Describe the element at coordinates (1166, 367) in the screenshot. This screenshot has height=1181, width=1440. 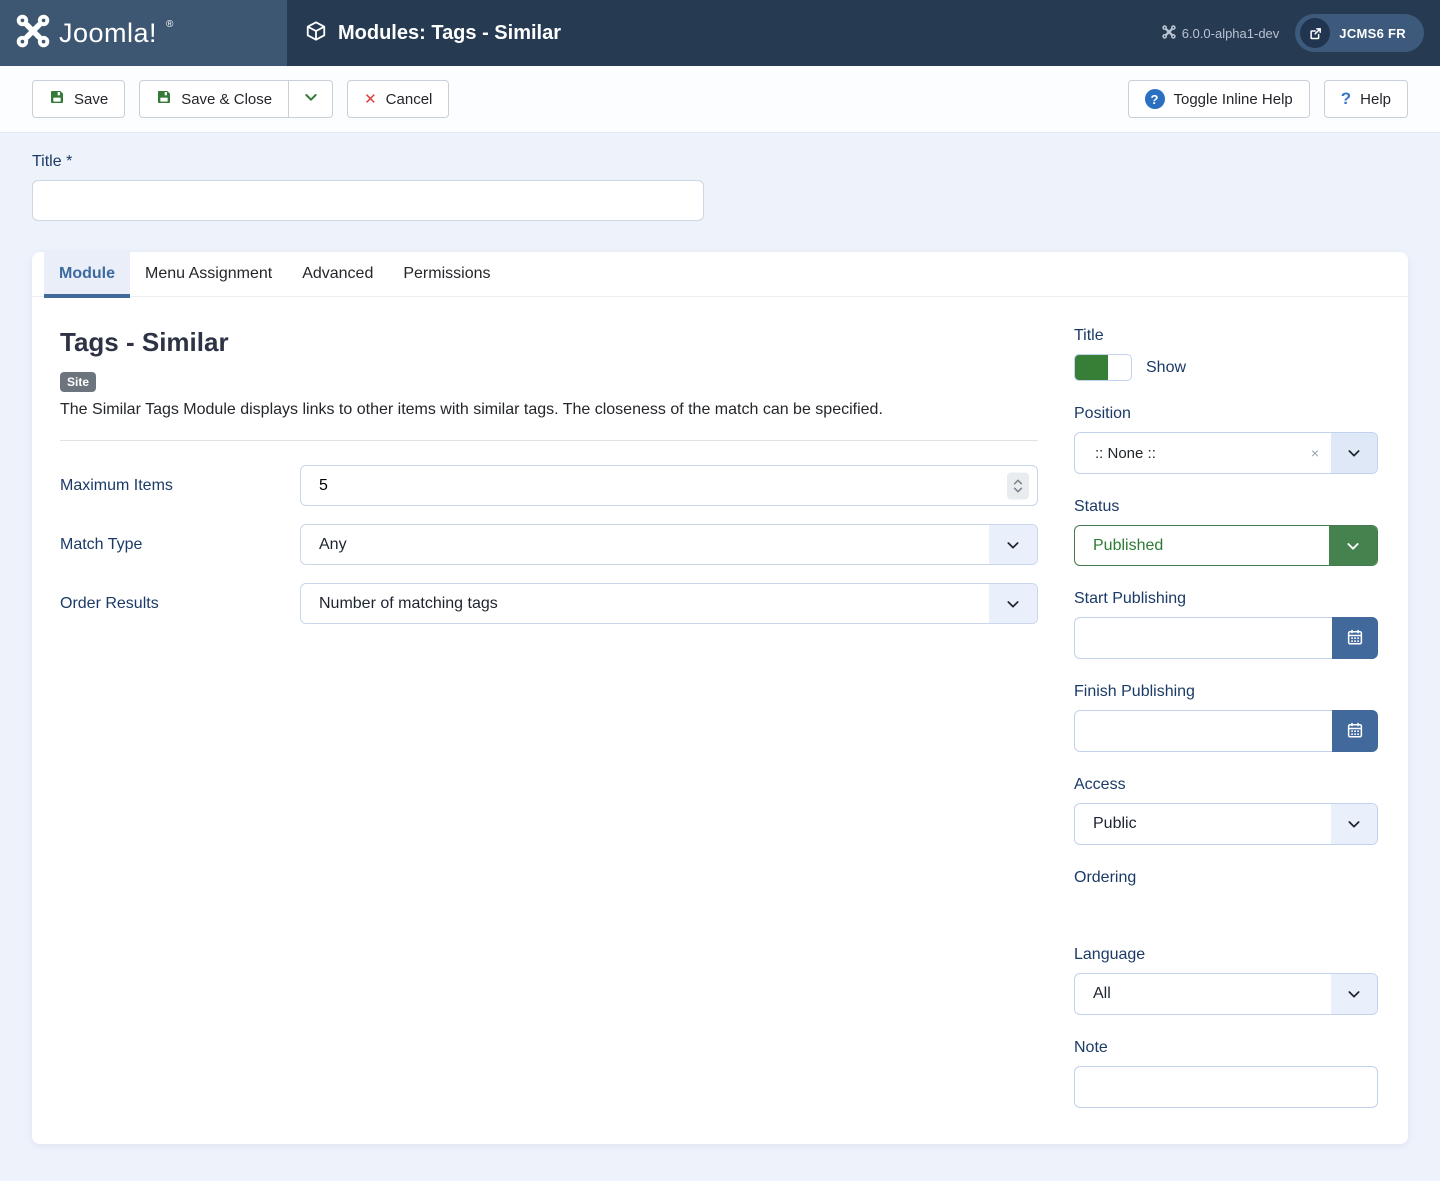
I see `show-title-state-label: Show` at that location.